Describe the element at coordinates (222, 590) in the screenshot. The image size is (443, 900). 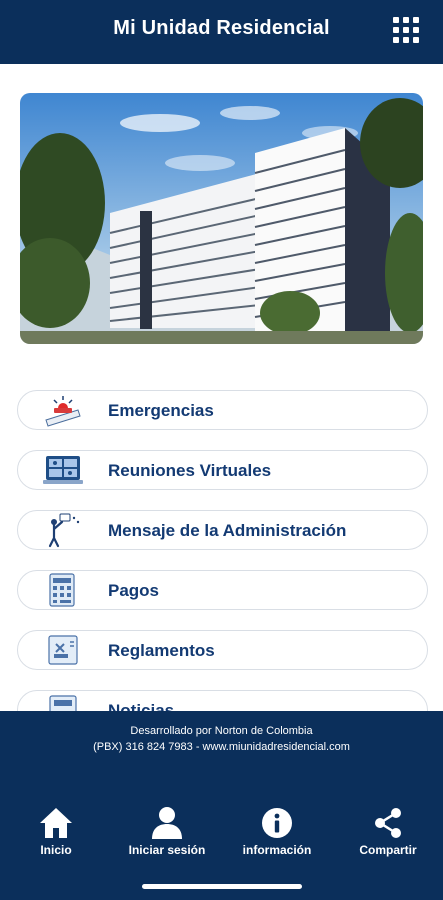
I see `menu-item-pagos: Pagos` at that location.